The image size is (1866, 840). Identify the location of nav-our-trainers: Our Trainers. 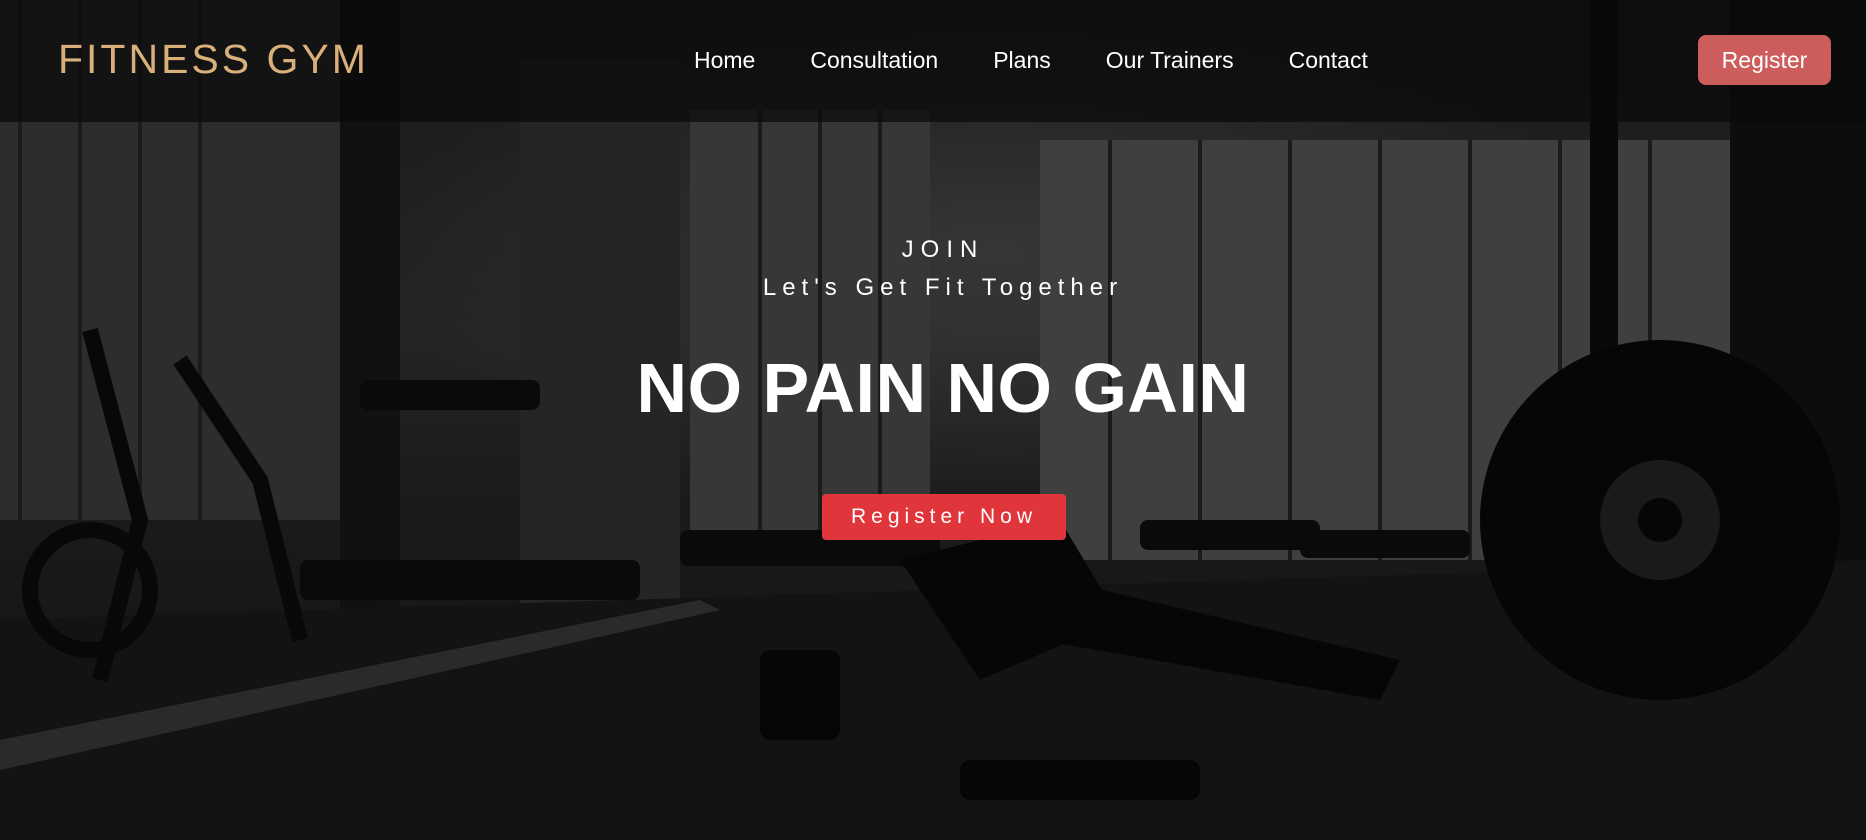
(1170, 60).